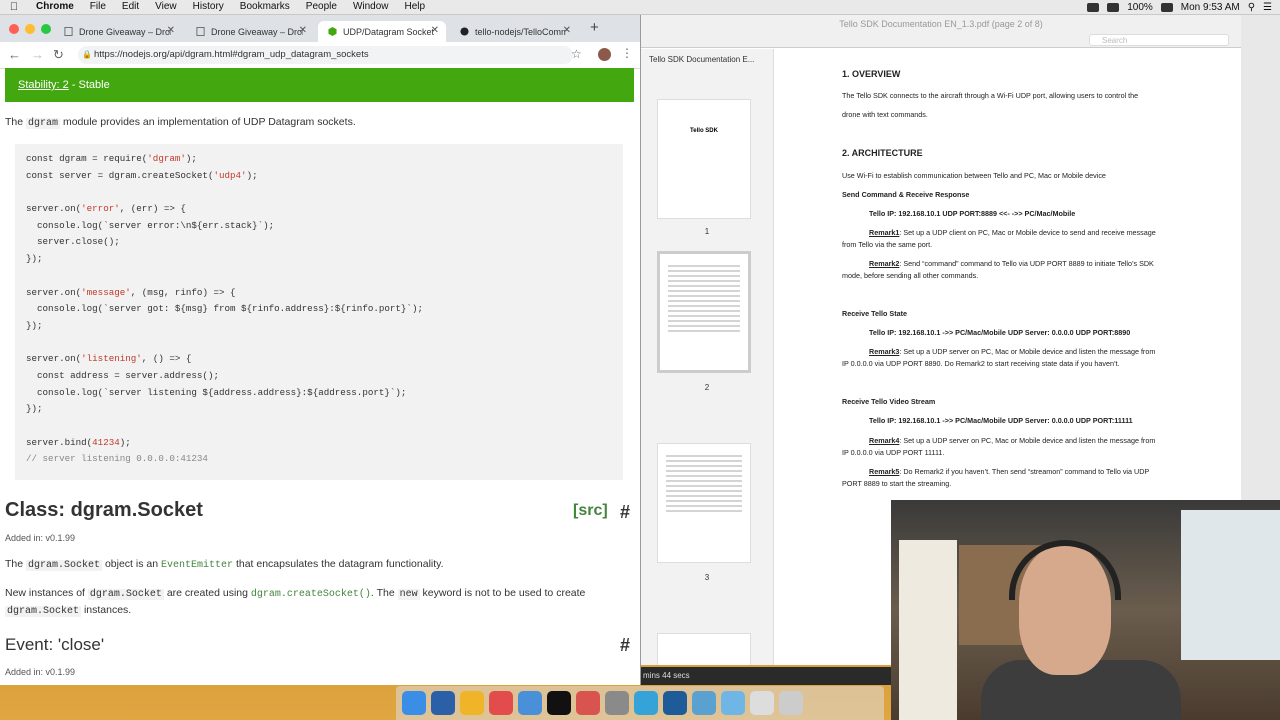  I want to click on menu-help: Help, so click(415, 7).